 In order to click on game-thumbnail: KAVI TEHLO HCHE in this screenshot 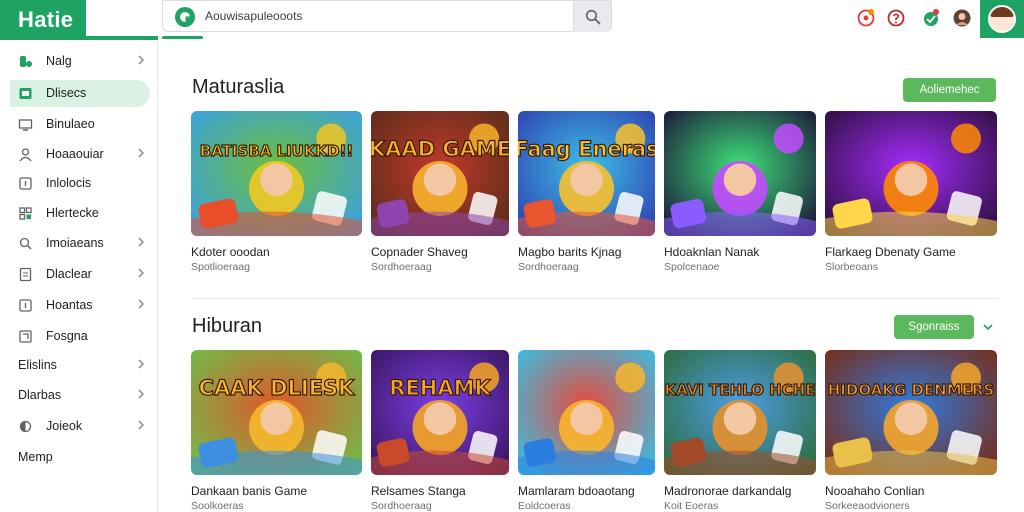, I will do `click(740, 412)`.